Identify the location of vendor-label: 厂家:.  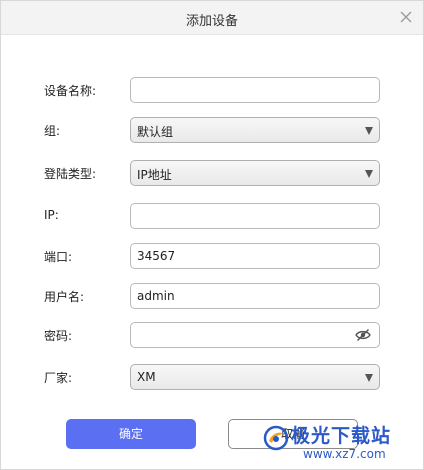
(58, 378).